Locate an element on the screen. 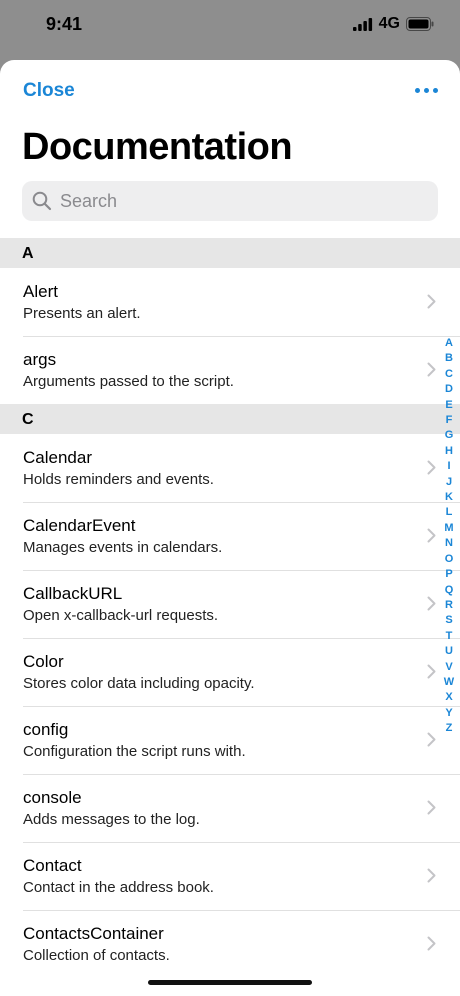 Image resolution: width=460 pixels, height=996 pixels. index-letter: E is located at coordinates (448, 405).